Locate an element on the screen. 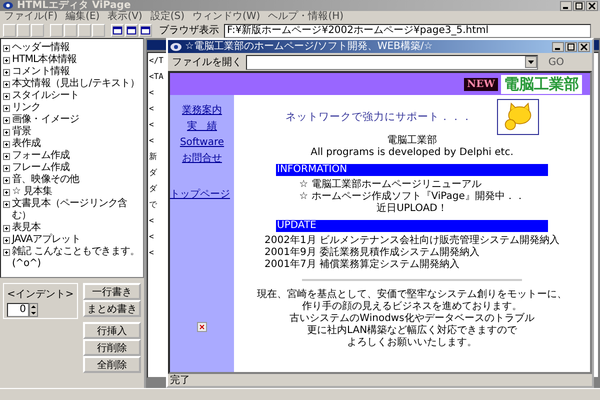 This screenshot has width=600, height=400. code-line: </T is located at coordinates (156, 61).